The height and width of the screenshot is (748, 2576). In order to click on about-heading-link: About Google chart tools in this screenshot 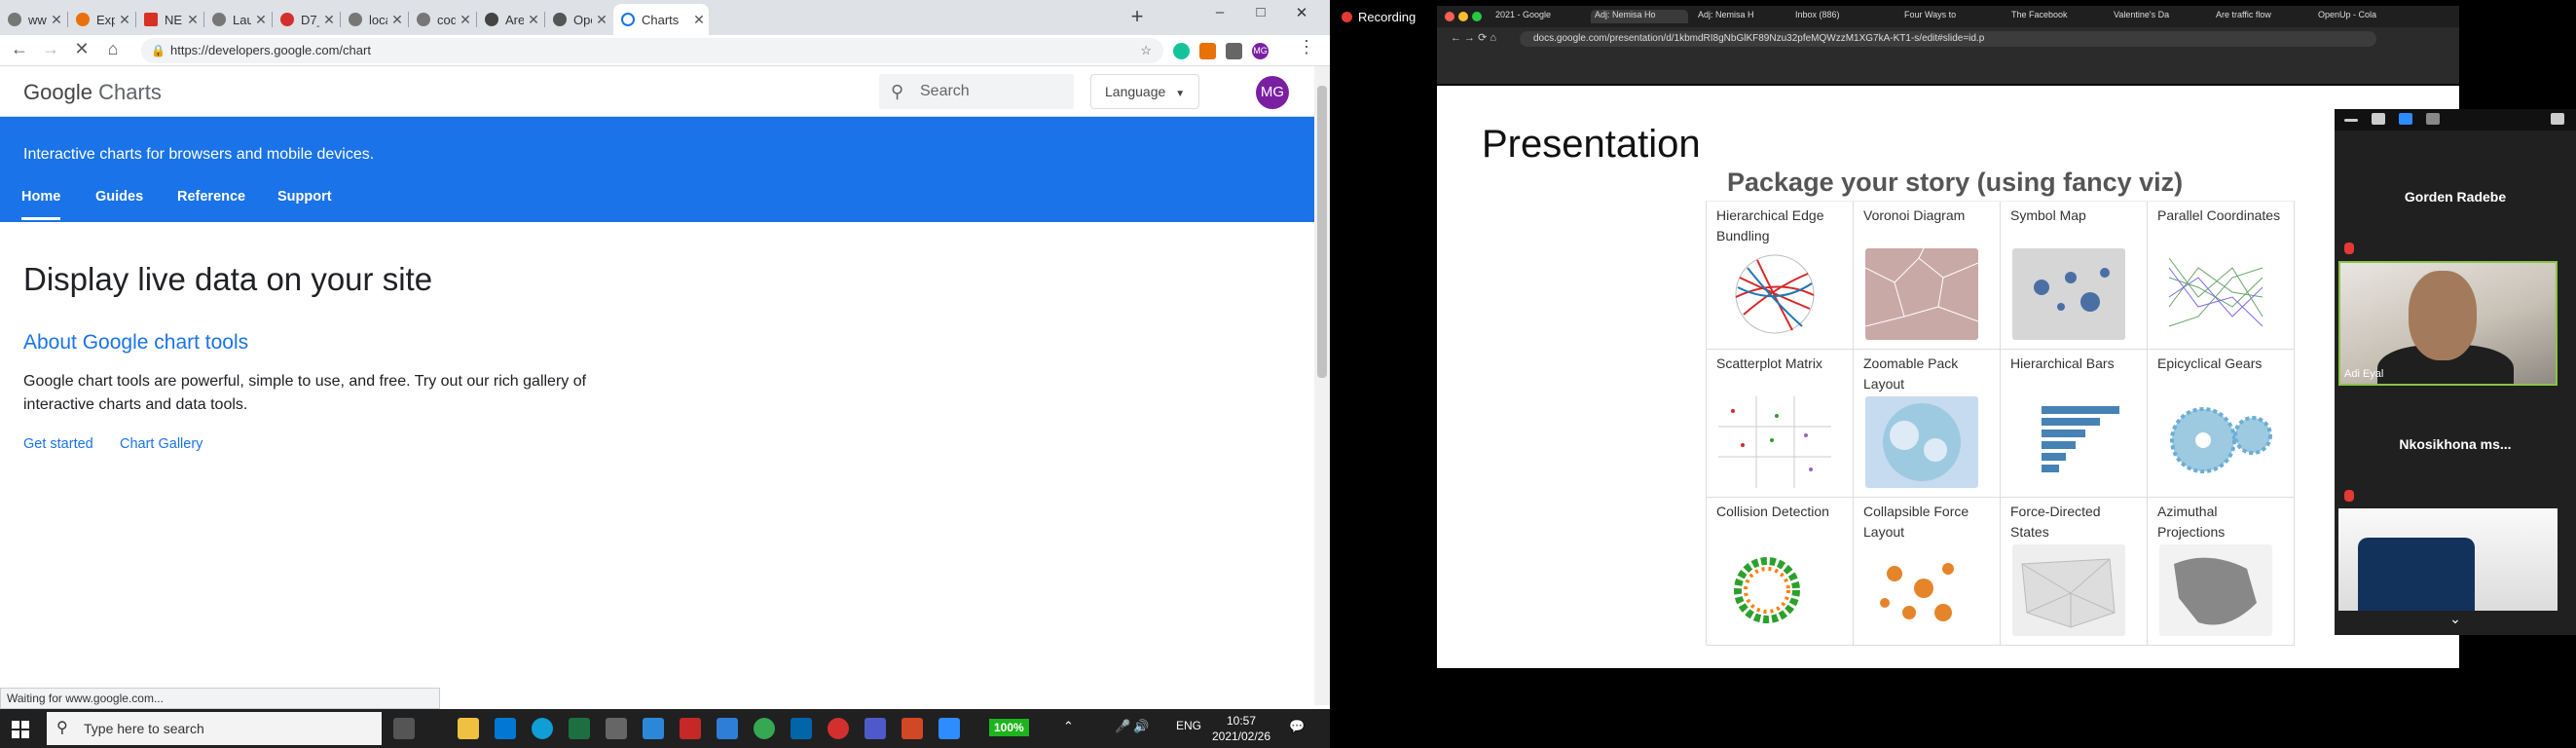, I will do `click(135, 343)`.